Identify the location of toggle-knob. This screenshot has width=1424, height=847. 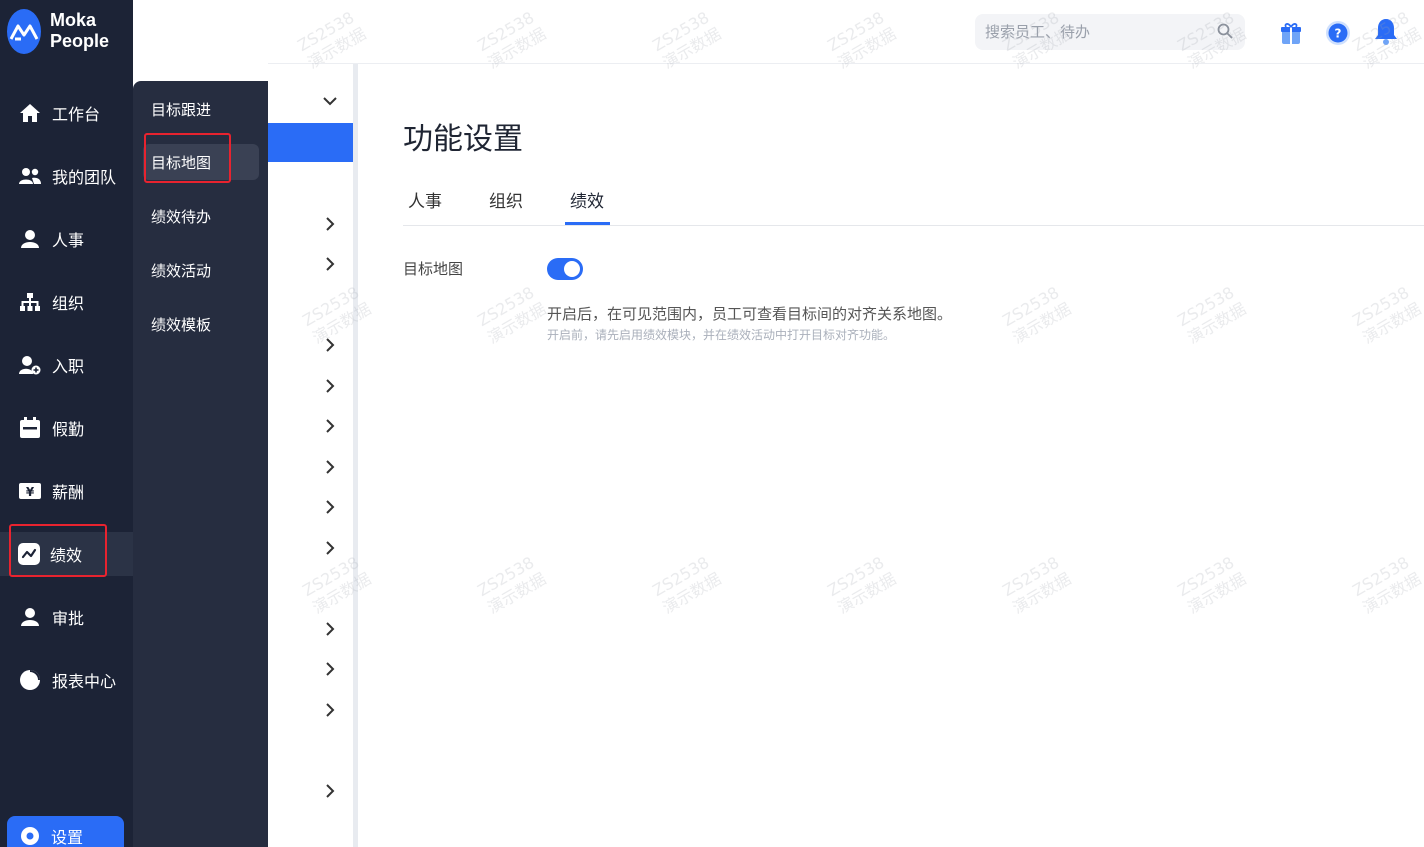
(572, 269).